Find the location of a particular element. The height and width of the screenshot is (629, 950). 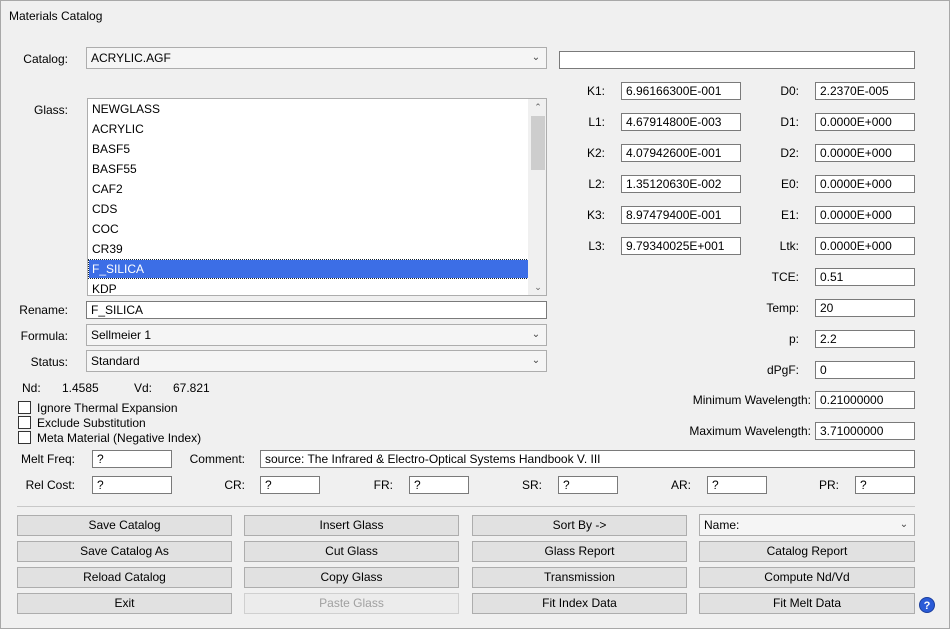

e0-input: 0.0000E+000 is located at coordinates (865, 184).